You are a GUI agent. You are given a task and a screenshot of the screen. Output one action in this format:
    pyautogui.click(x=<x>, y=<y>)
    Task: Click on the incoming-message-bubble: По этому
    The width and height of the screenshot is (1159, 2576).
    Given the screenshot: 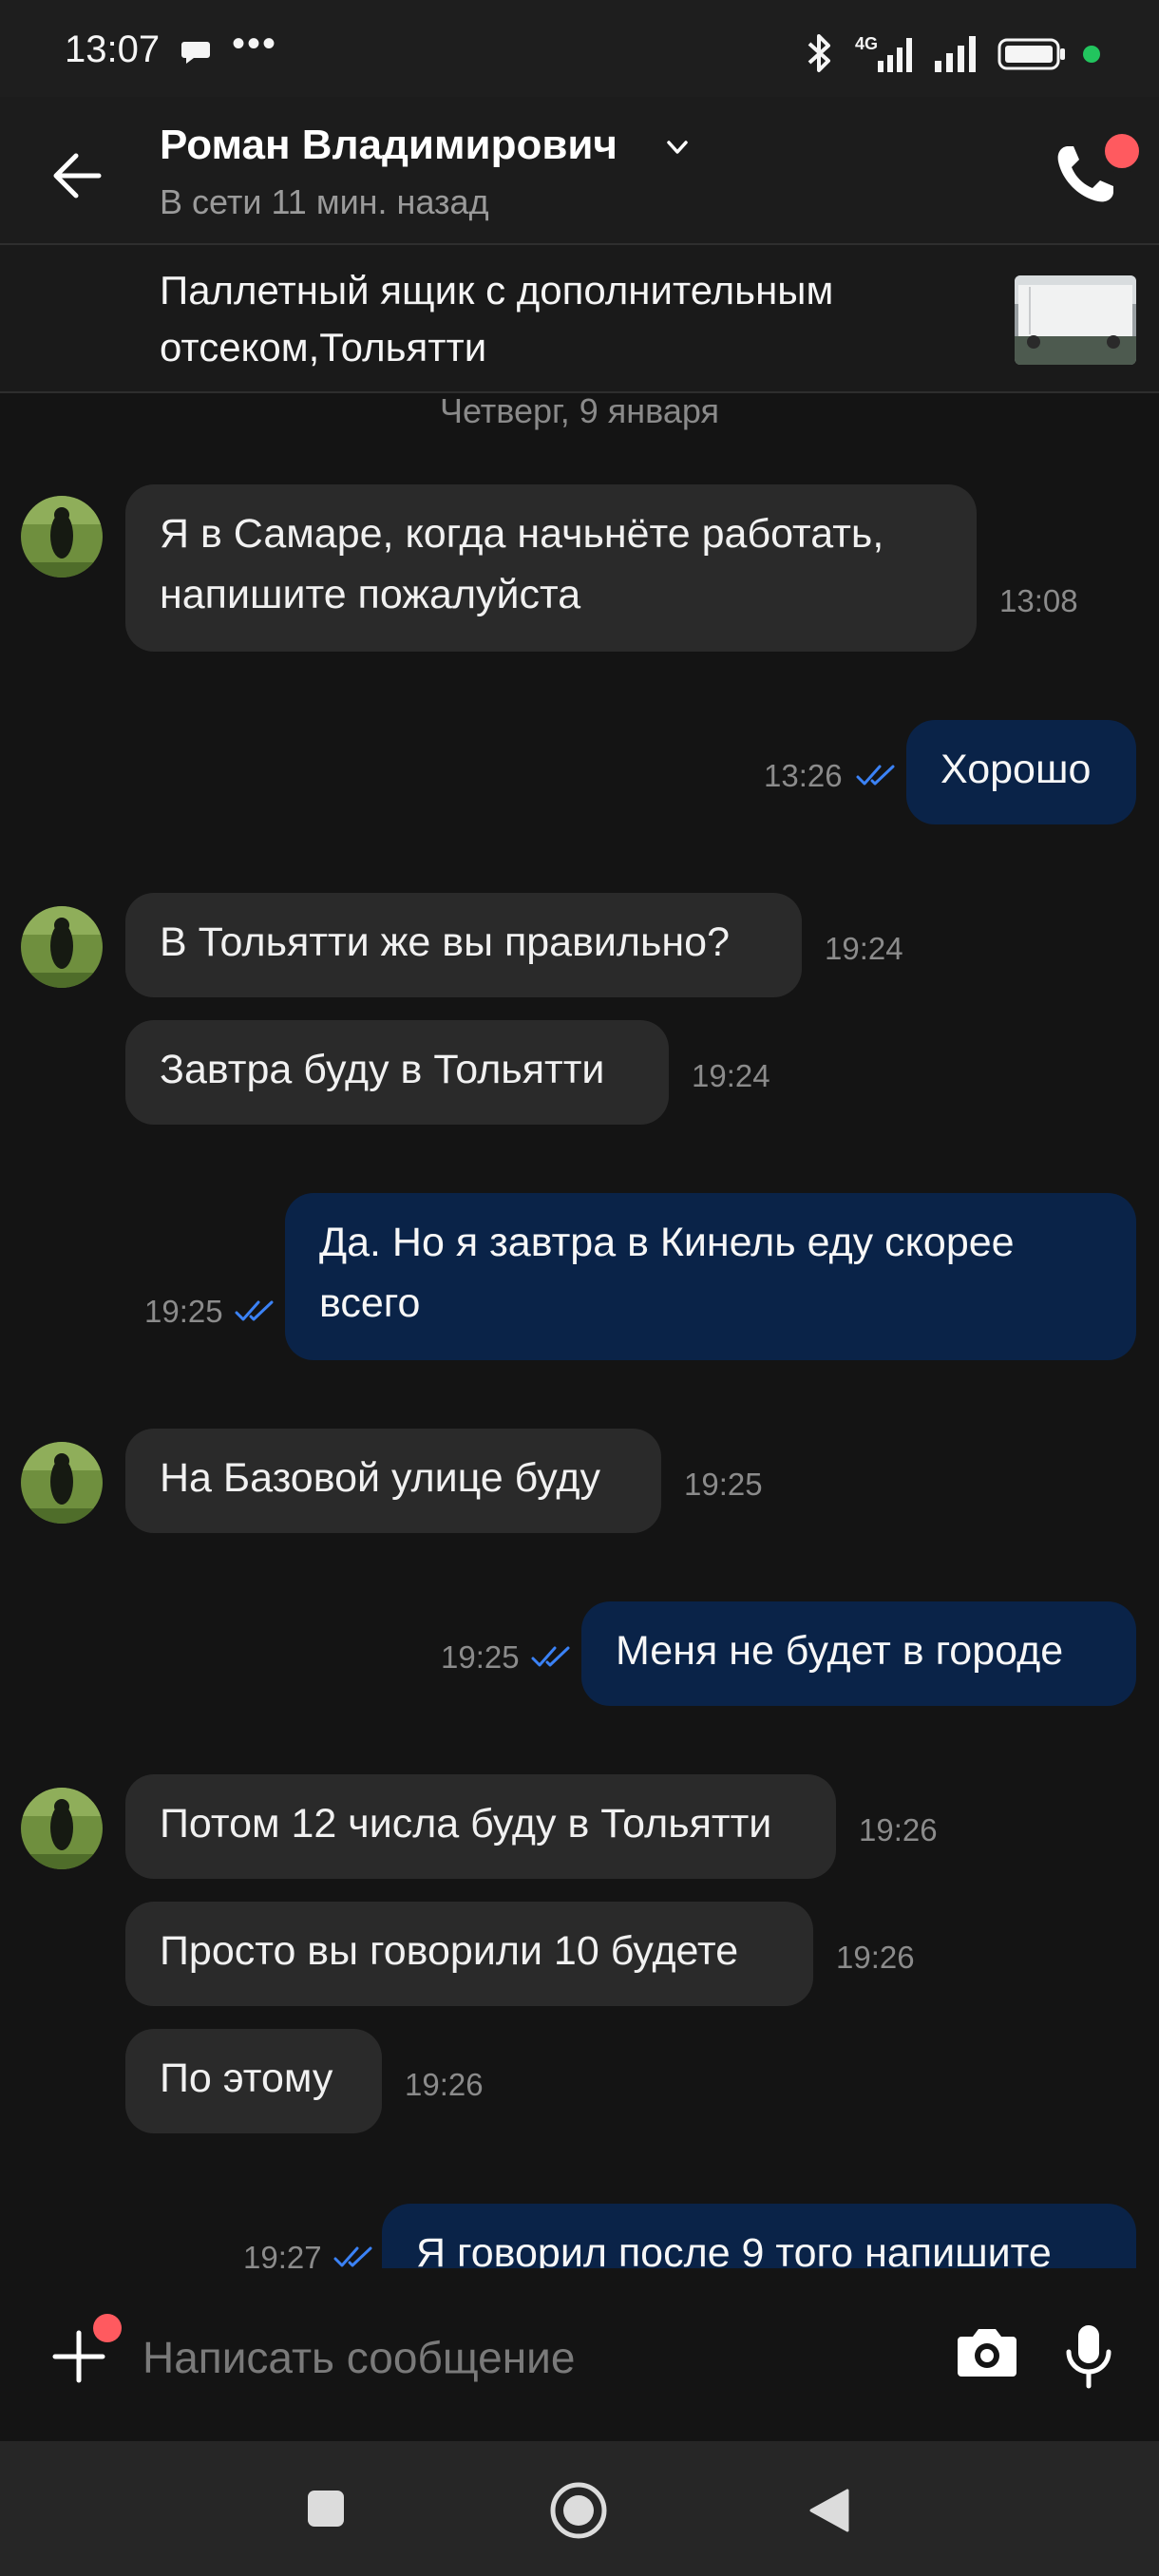 What is the action you would take?
    pyautogui.click(x=253, y=2081)
    